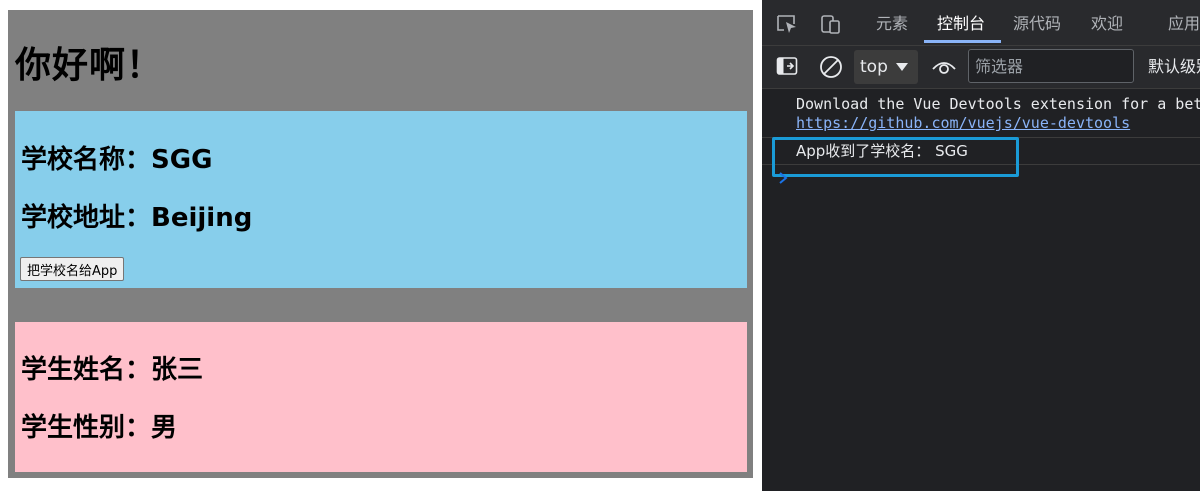 This screenshot has width=1200, height=491. I want to click on send-school-name-button: 把学校名给App, so click(72, 269).